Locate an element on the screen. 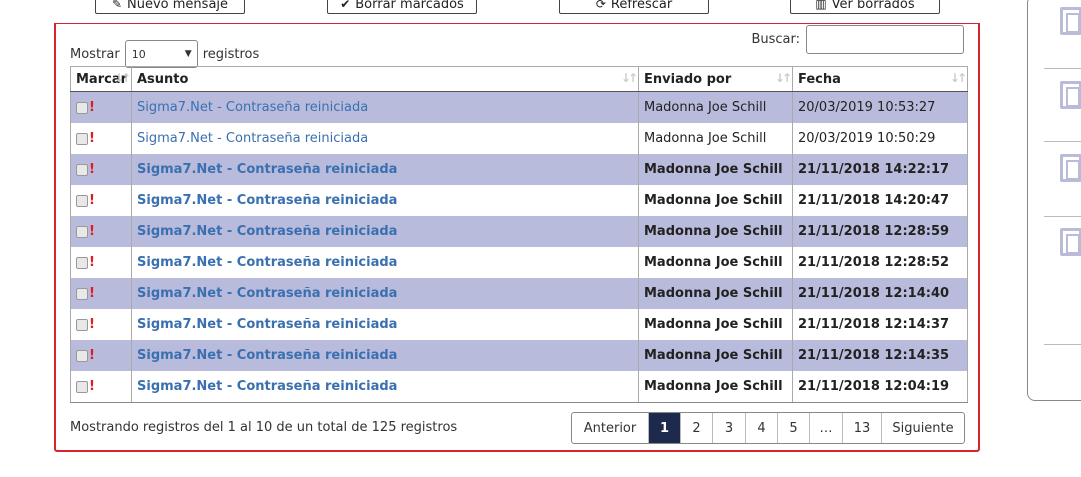 The height and width of the screenshot is (477, 1081). date-cell: 21/11/2018 14:20:47 is located at coordinates (880, 200).